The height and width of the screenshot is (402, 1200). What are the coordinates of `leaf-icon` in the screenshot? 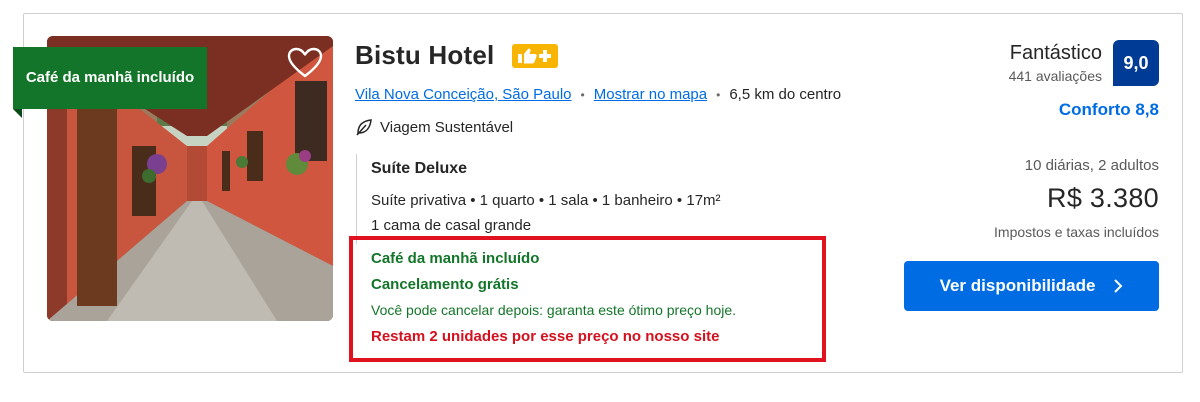 It's located at (364, 127).